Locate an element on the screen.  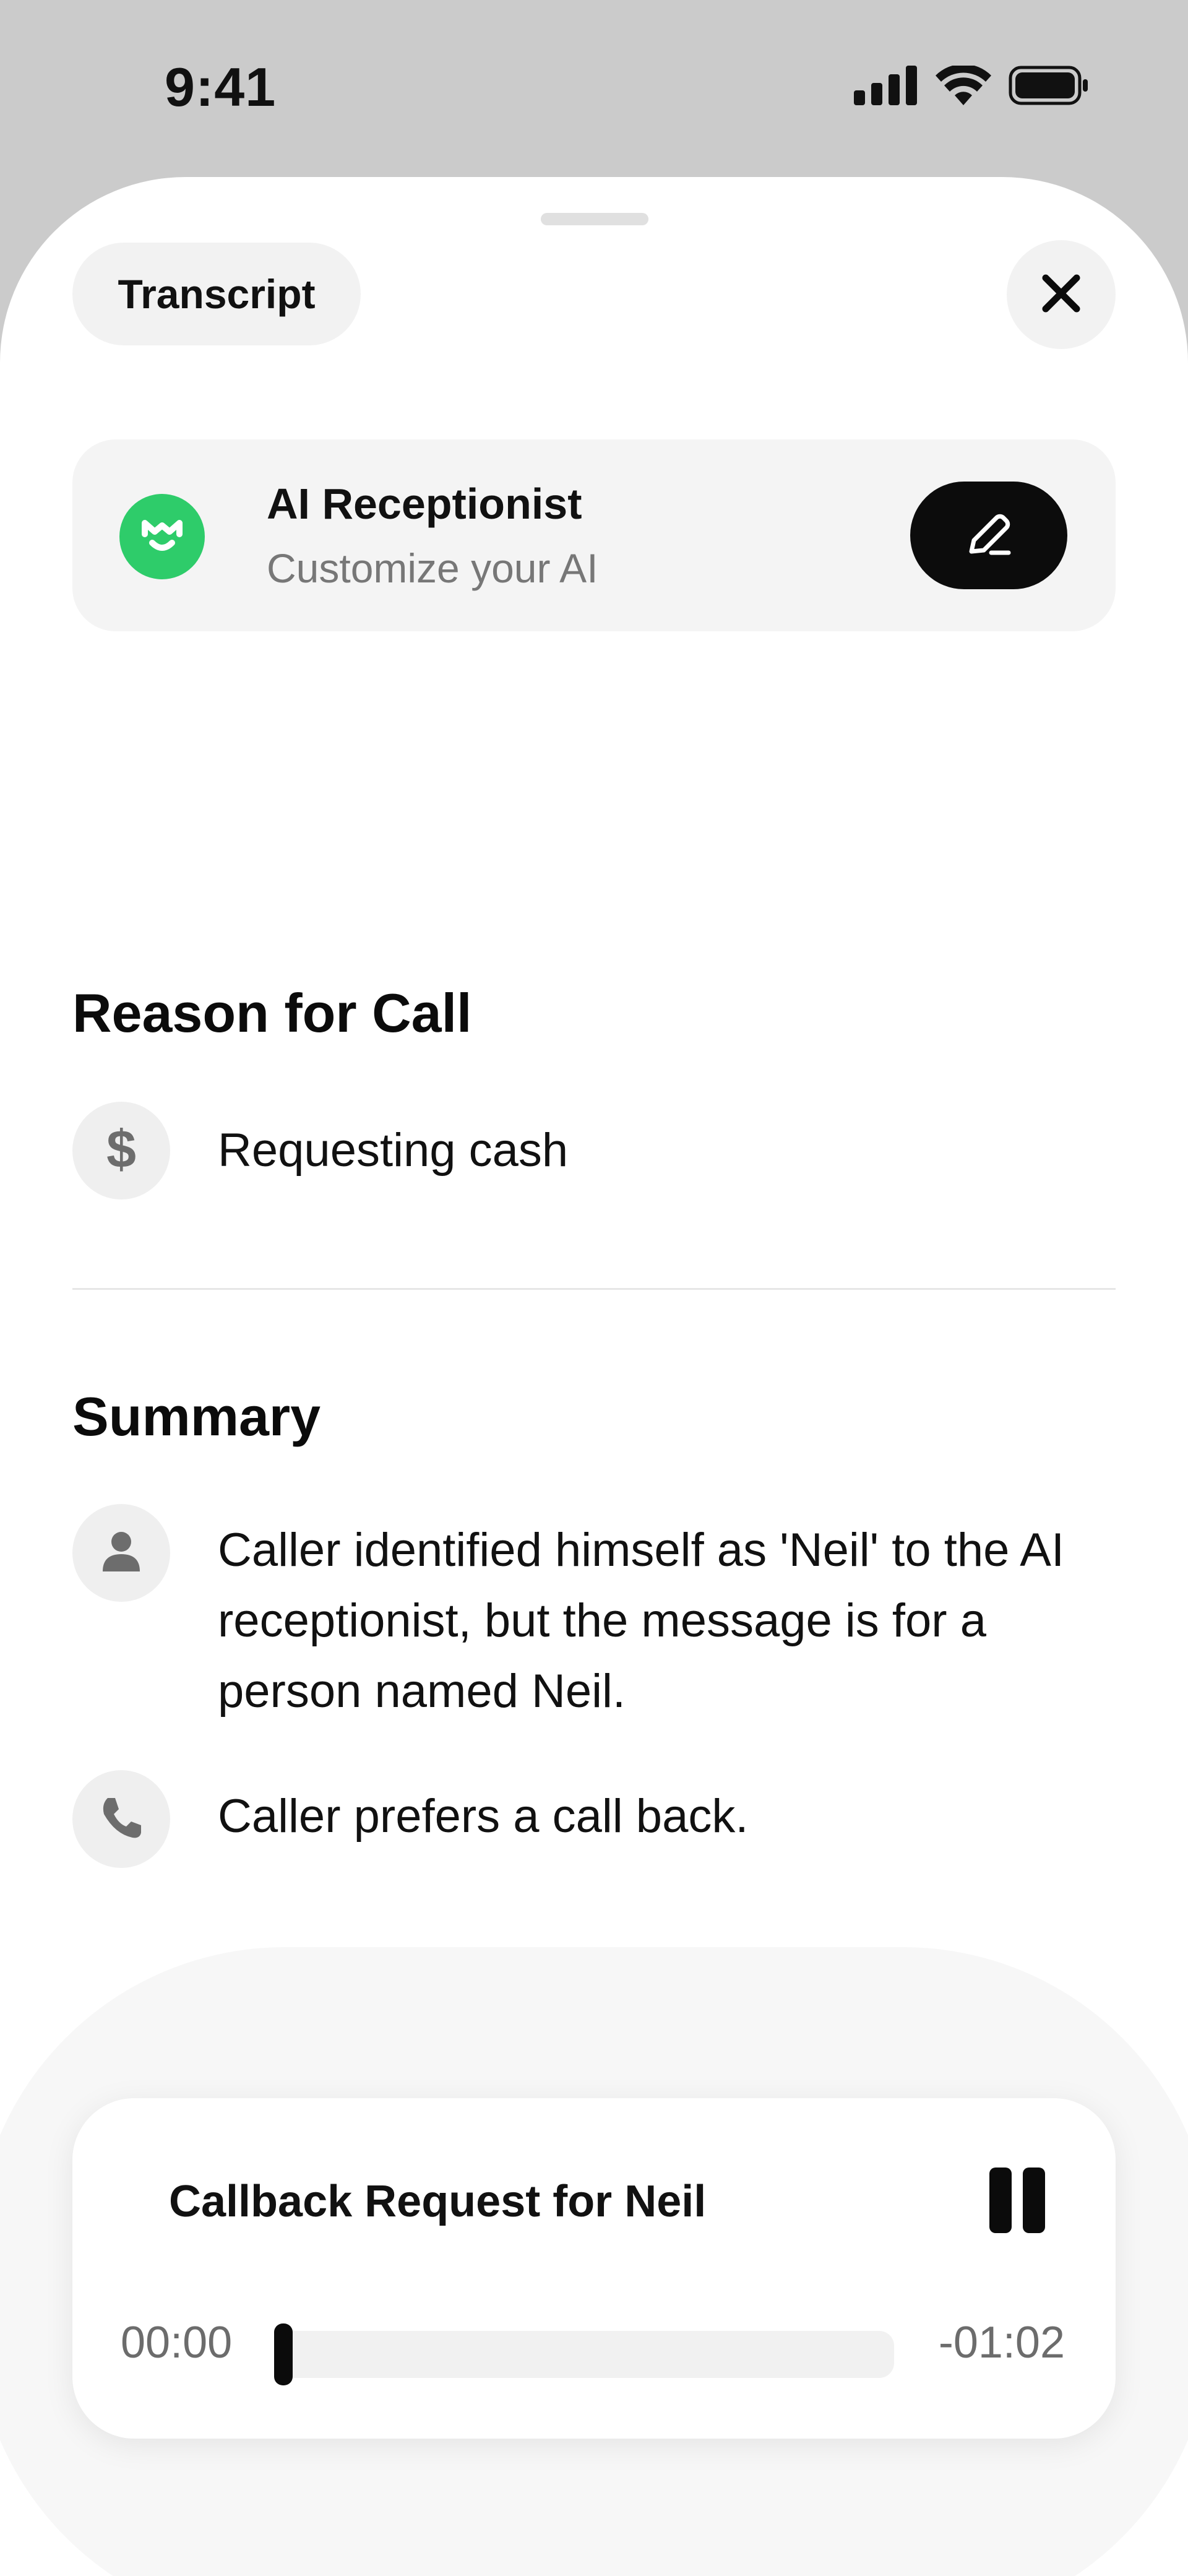
phone-icon is located at coordinates (122, 1819).